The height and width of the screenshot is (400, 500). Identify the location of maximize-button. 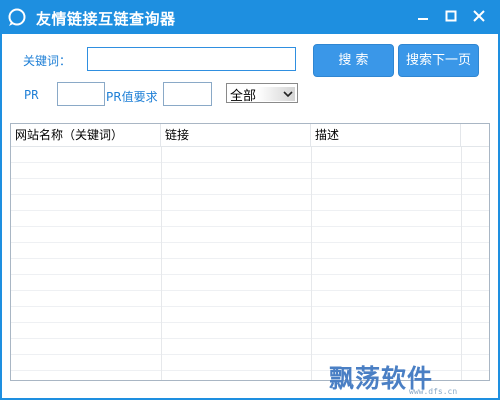
(451, 16).